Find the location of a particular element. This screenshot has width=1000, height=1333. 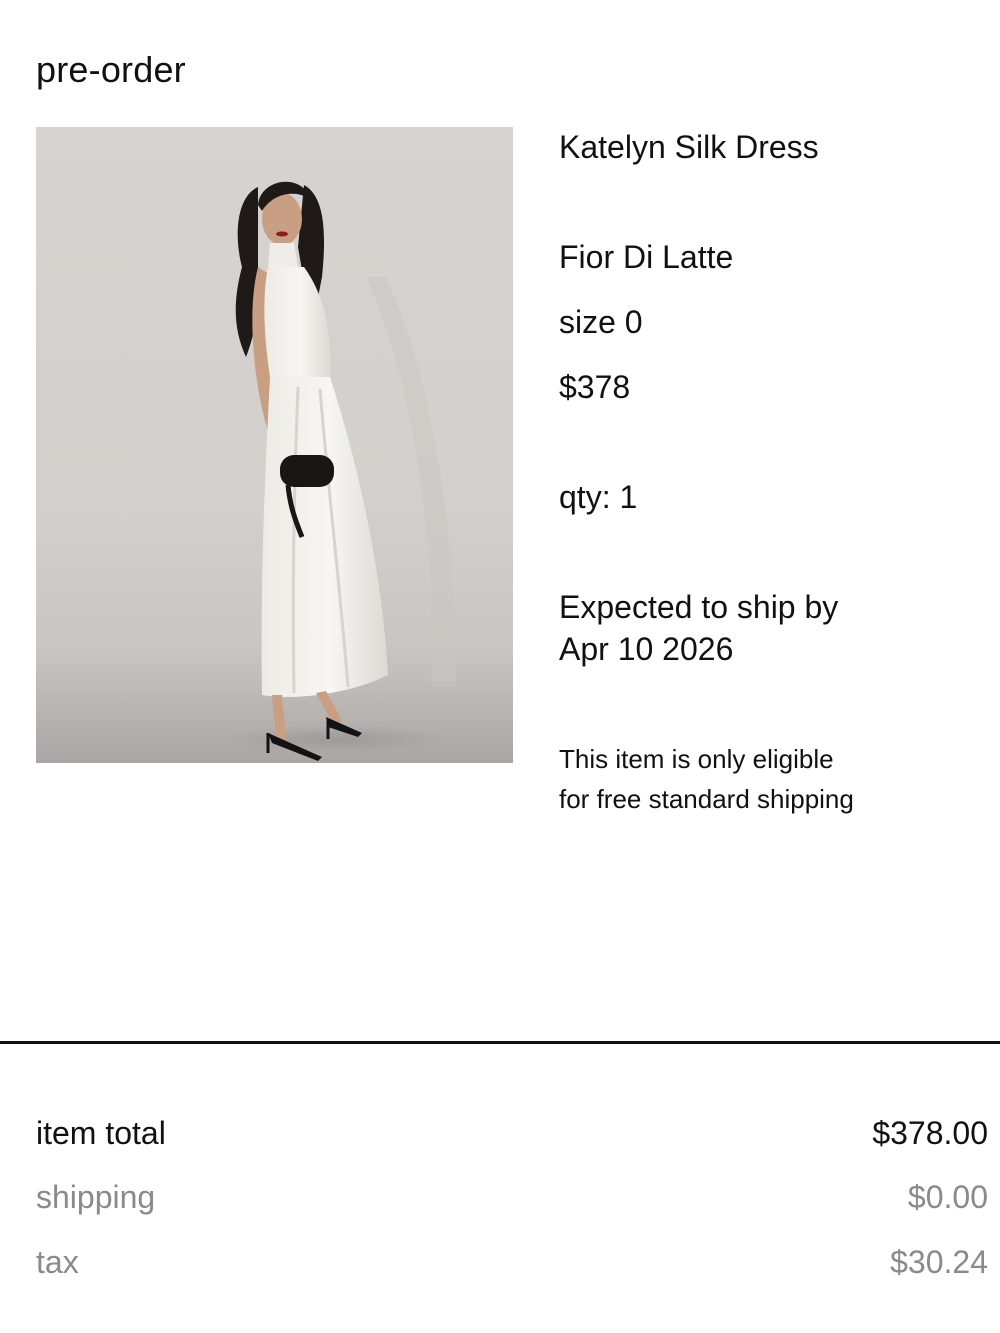

shipping-label: shipping is located at coordinates (96, 1197).